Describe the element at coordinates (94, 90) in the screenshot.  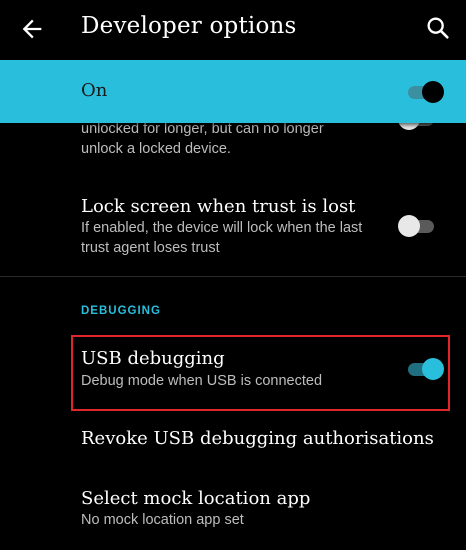
I see `master-toggle-label: On` at that location.